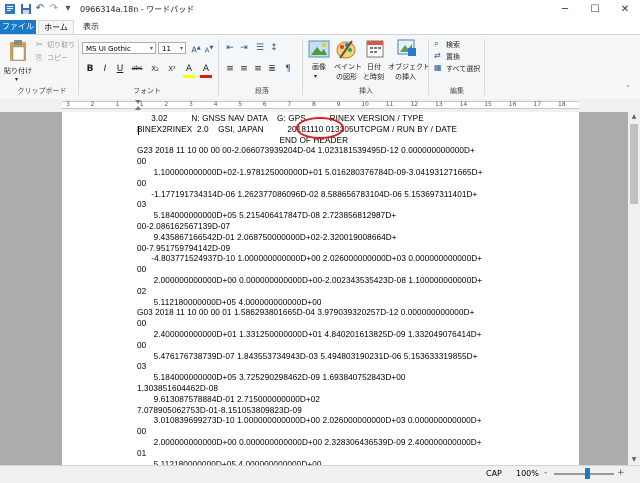 Image resolution: width=640 pixels, height=483 pixels. Describe the element at coordinates (209, 48) in the screenshot. I see `shrink-font-icon: A▼` at that location.